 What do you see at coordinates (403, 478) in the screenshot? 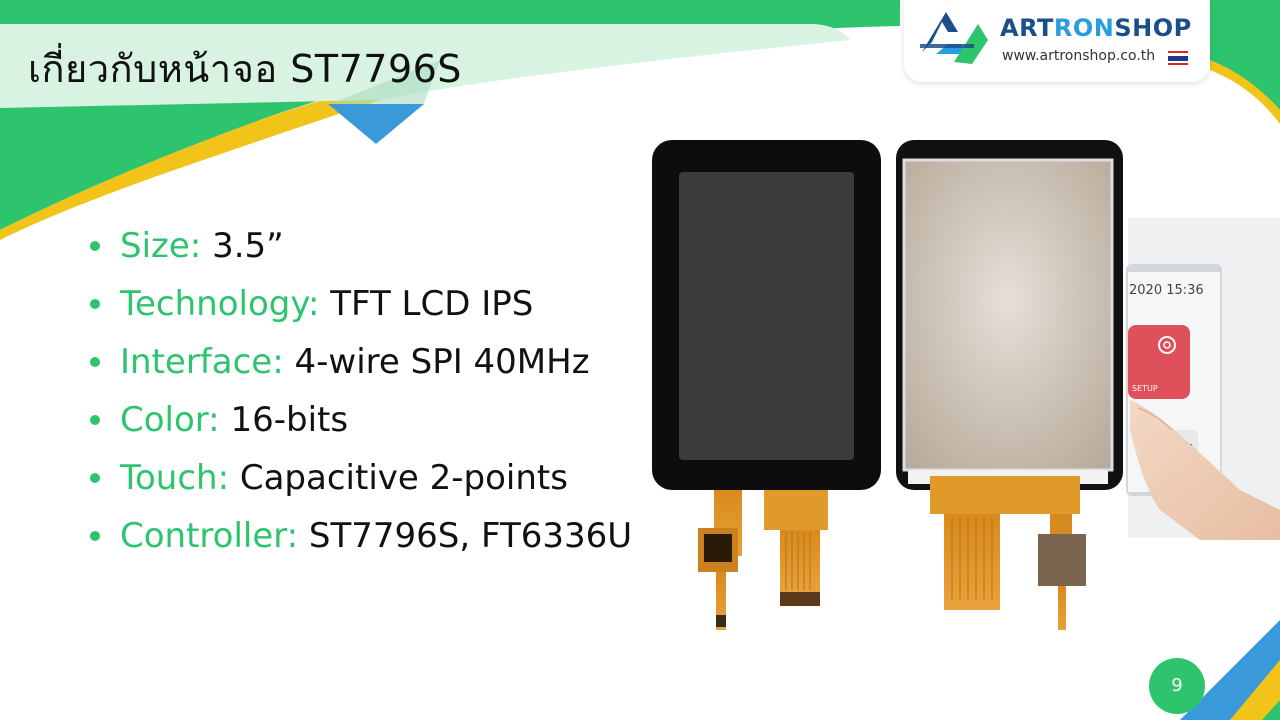
I see `spec-value: Capacitive 2-points` at bounding box center [403, 478].